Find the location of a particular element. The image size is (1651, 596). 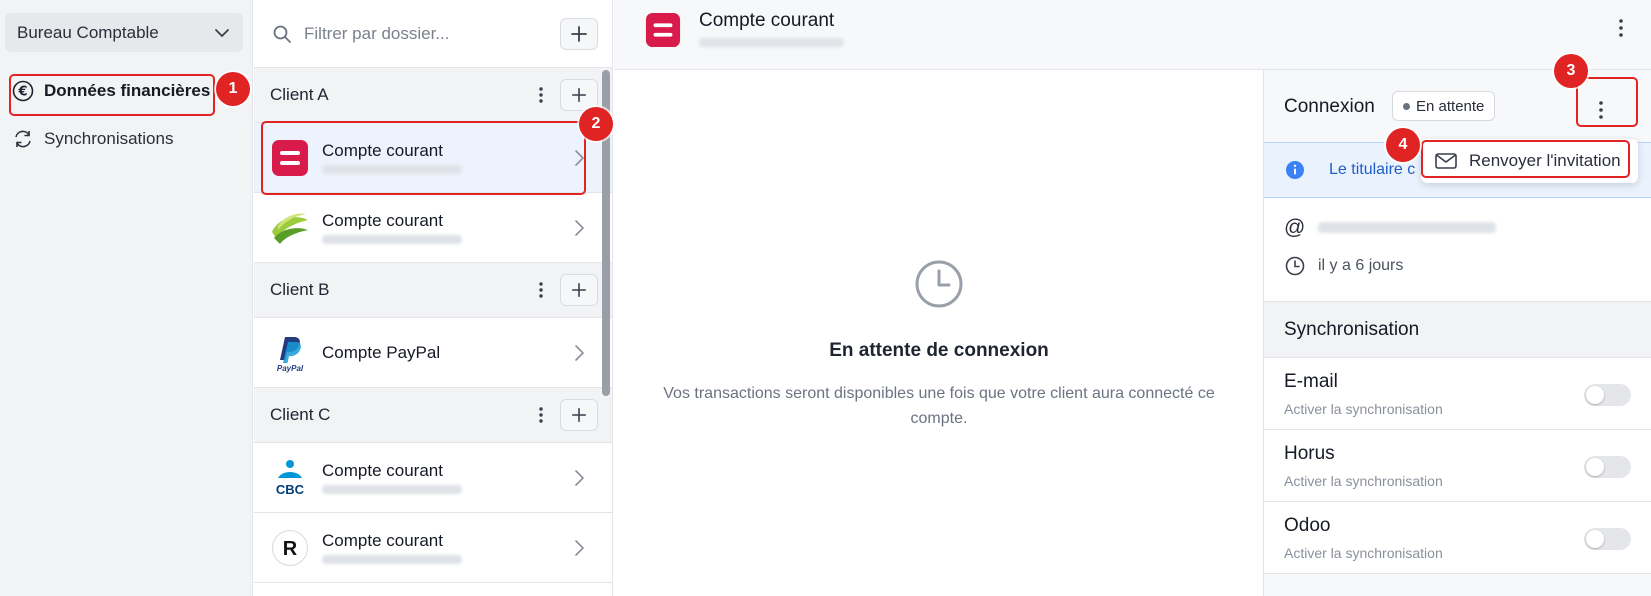

sync-name: Odoo is located at coordinates (1307, 525).